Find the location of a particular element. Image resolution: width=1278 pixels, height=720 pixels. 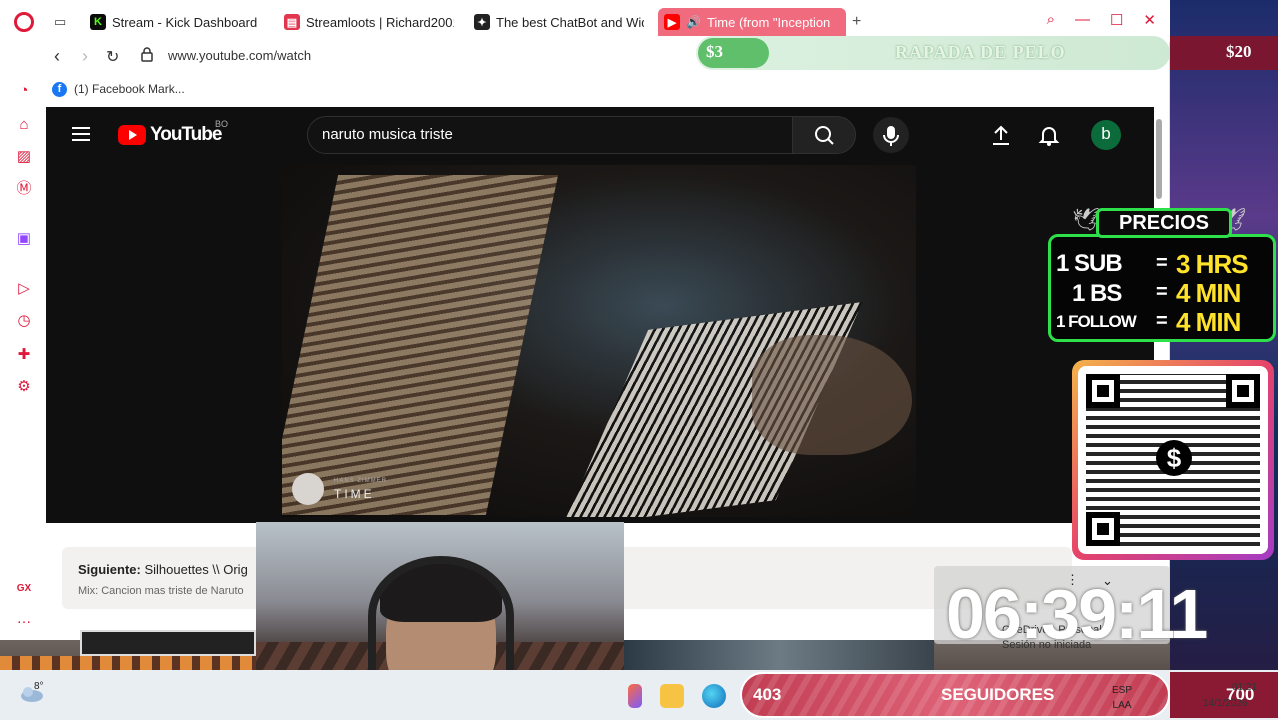

tab-label: Stream - Kick Dashboard is located at coordinates (185, 22).